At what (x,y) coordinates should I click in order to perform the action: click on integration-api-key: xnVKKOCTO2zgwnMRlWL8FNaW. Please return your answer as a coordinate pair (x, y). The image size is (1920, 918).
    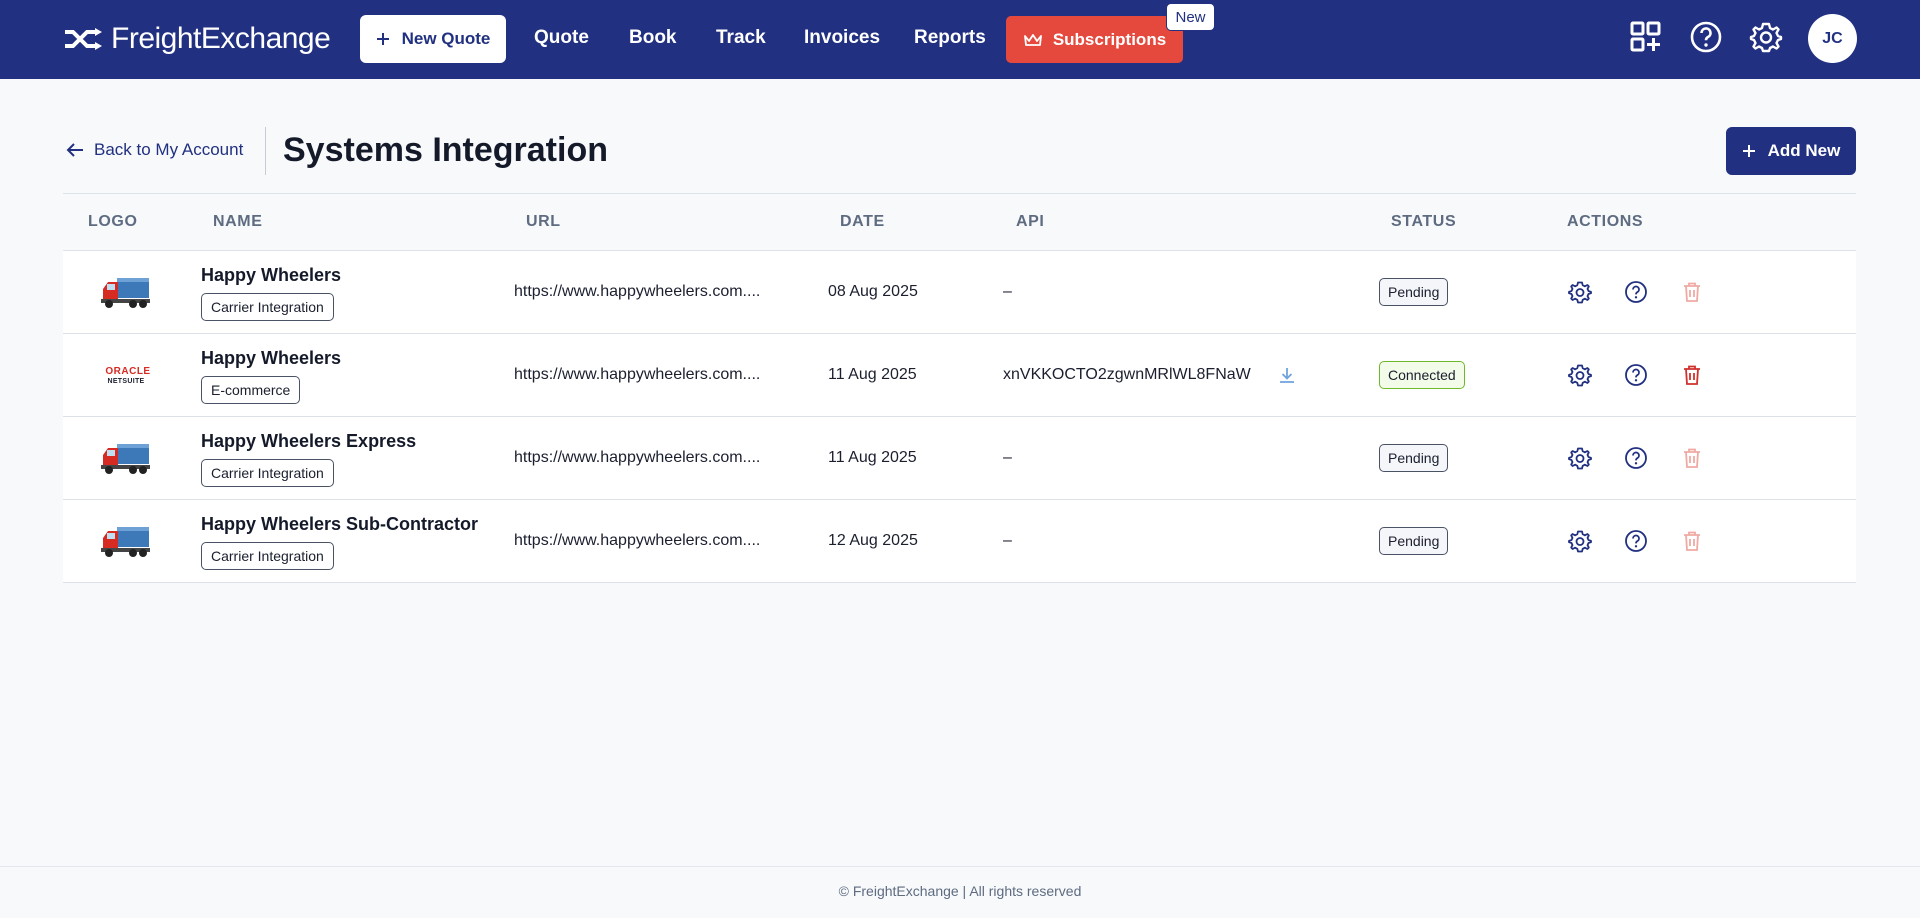
    Looking at the image, I should click on (1127, 374).